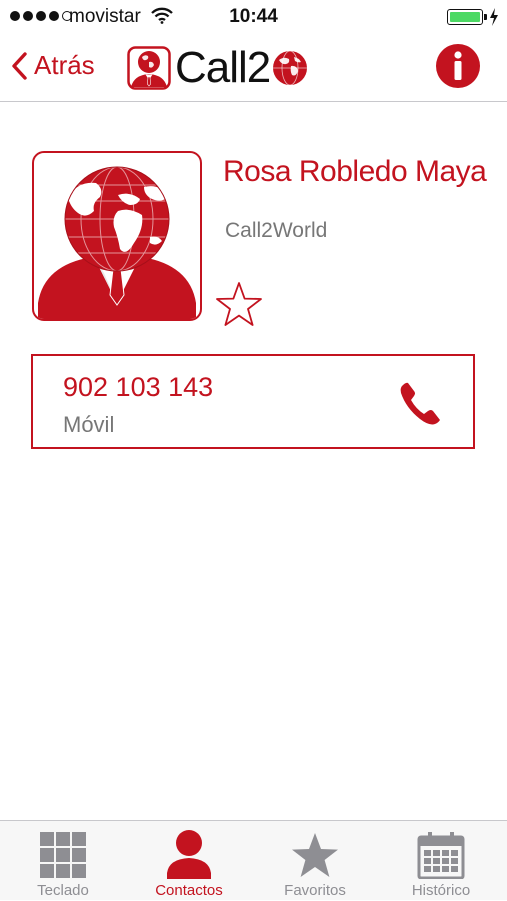 The height and width of the screenshot is (901, 507). I want to click on app-logo-text: Call2, so click(223, 67).